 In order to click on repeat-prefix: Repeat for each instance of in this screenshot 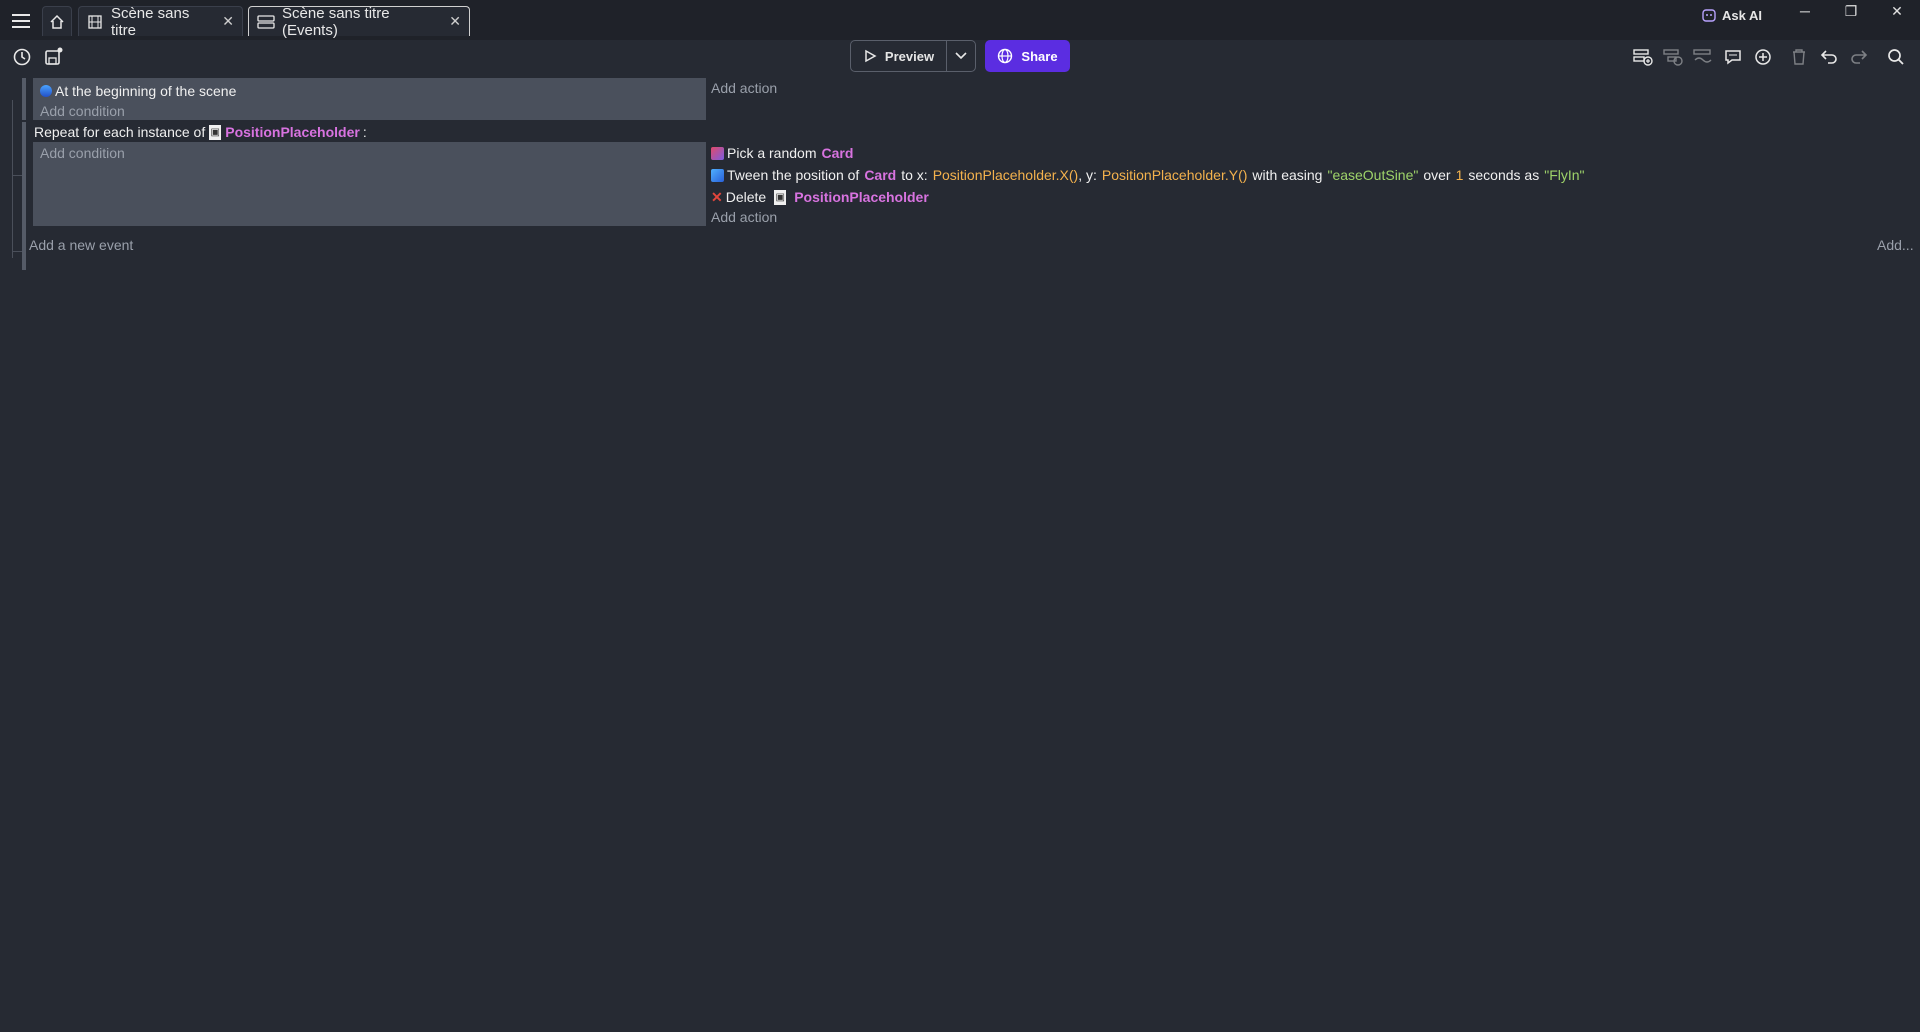, I will do `click(120, 132)`.